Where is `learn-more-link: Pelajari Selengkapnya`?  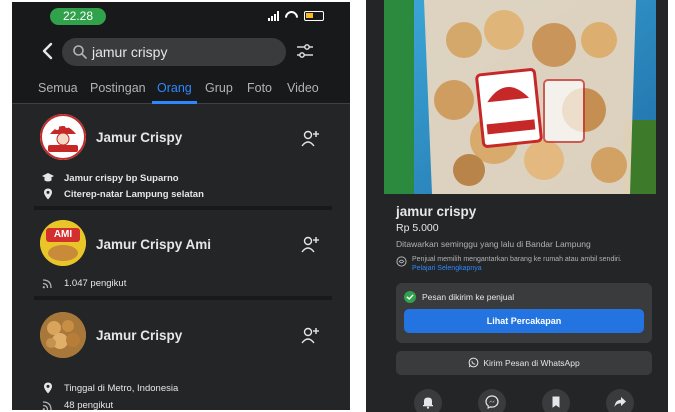 learn-more-link: Pelajari Selengkapnya is located at coordinates (447, 268).